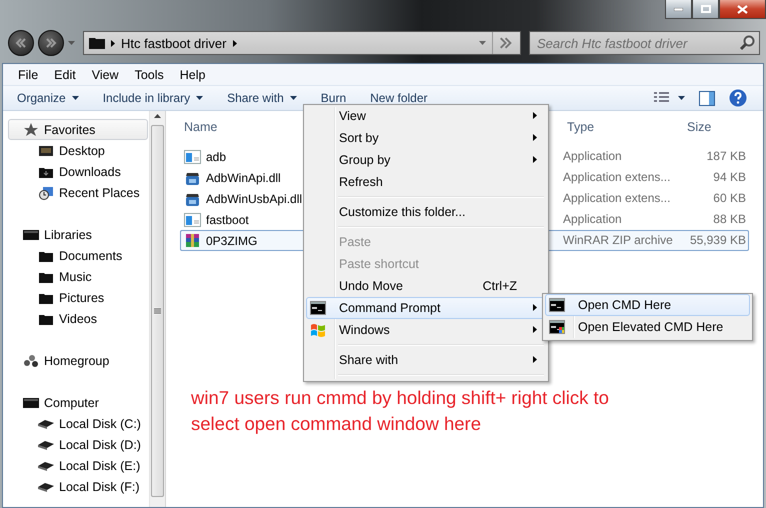  I want to click on file-size: 94 KB, so click(729, 177).